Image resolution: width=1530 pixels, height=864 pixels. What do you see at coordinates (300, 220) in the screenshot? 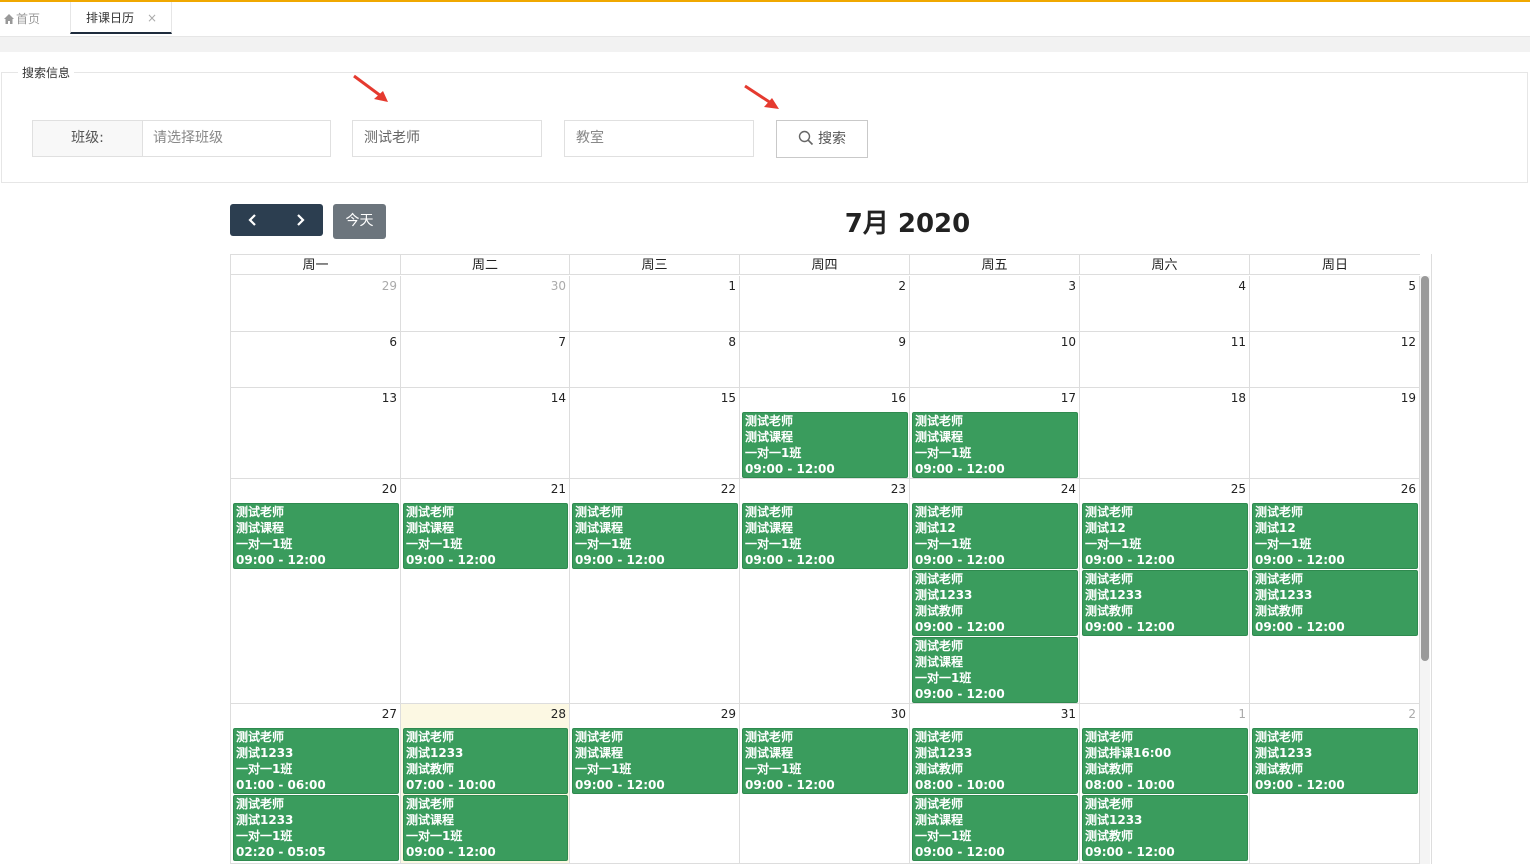
I see `next-month-button` at bounding box center [300, 220].